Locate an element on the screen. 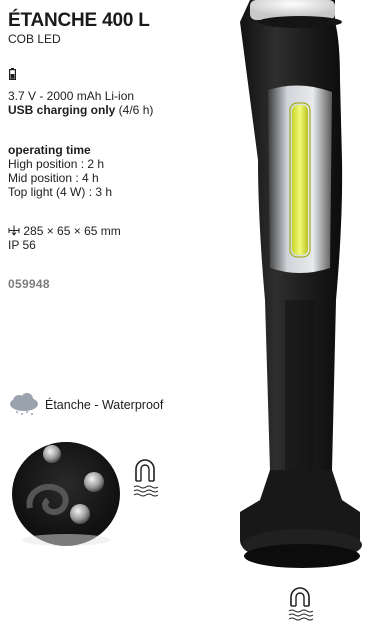 This screenshot has height=624, width=365. charging-time-text: (4/6 h) is located at coordinates (134, 110).